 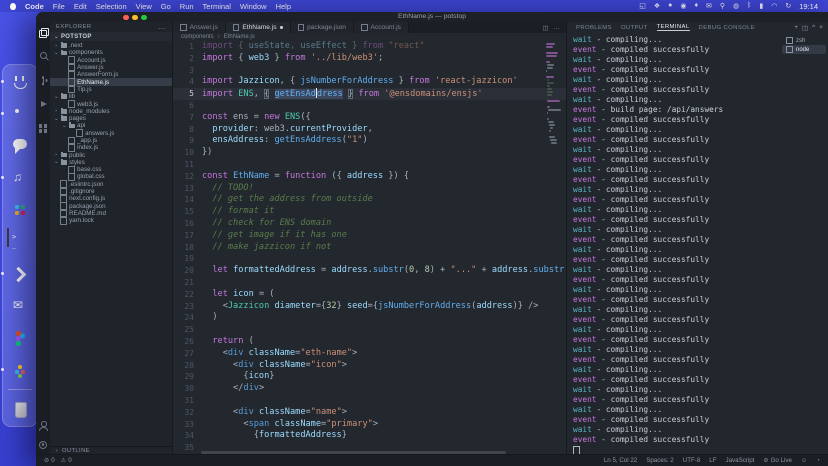 What do you see at coordinates (804, 40) in the screenshot?
I see `terminal-instance-zsh: zsh` at bounding box center [804, 40].